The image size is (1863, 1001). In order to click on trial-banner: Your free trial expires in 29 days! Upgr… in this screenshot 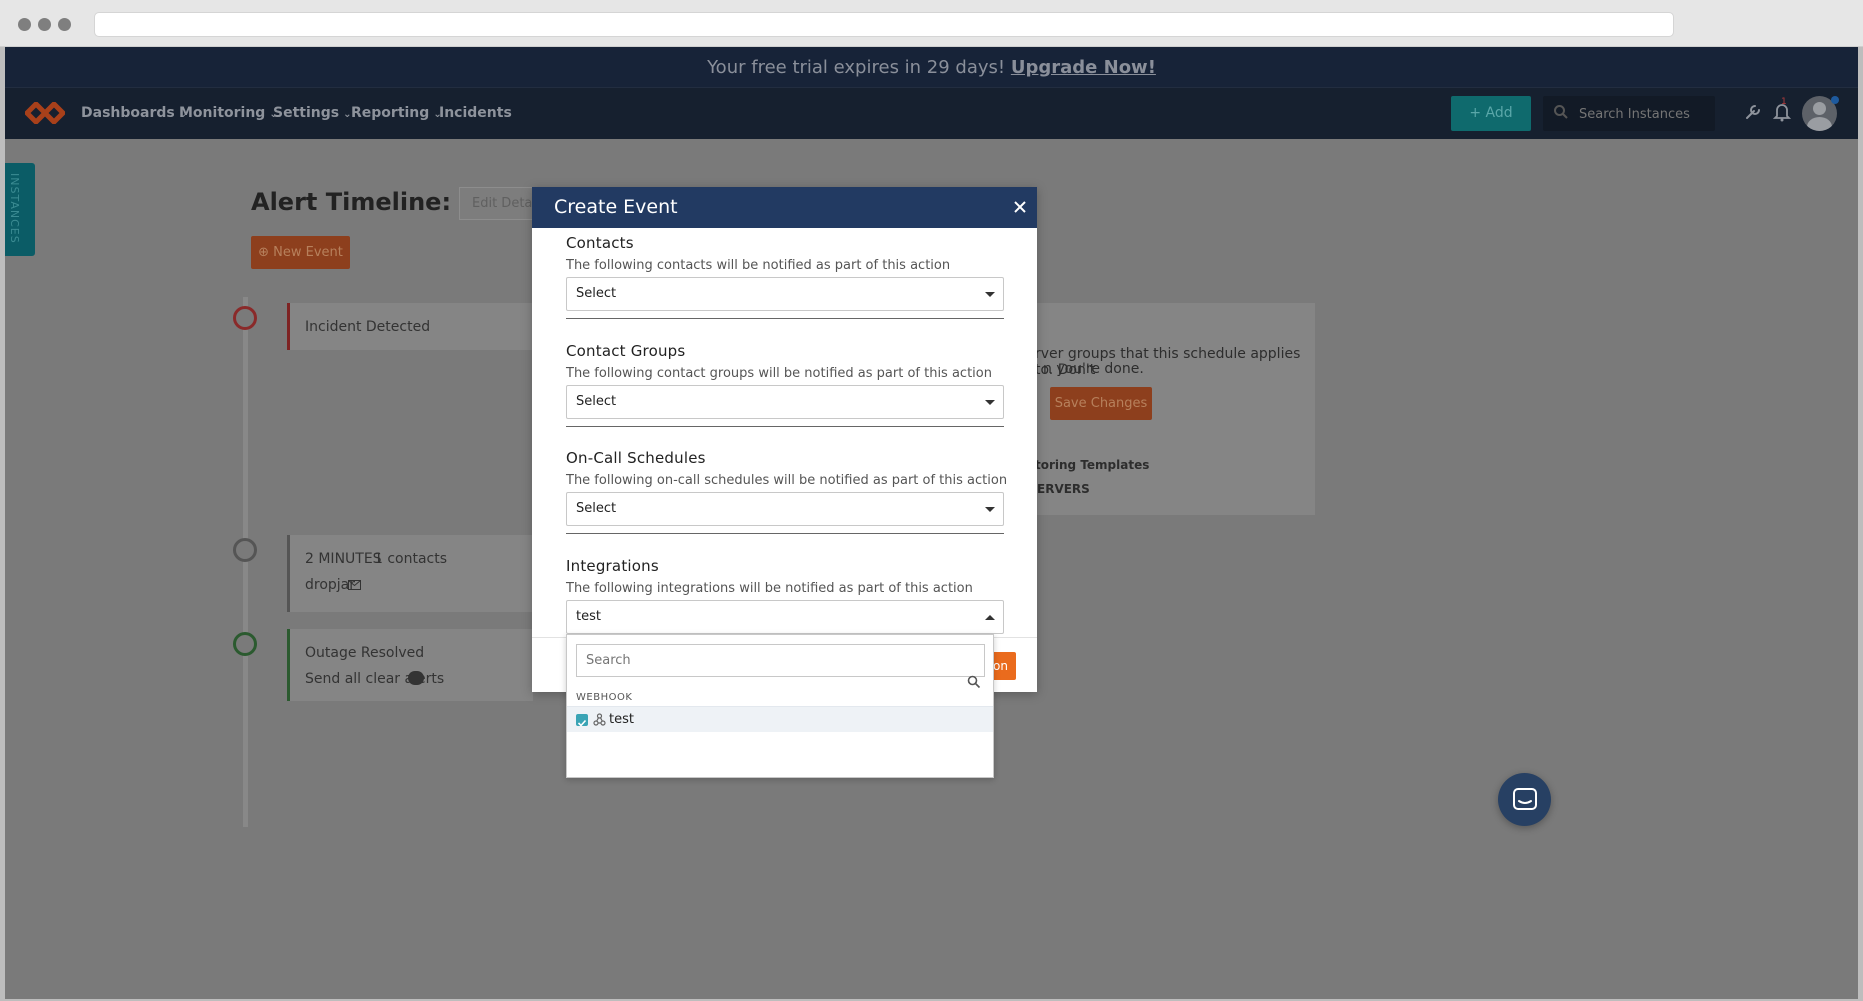, I will do `click(931, 67)`.